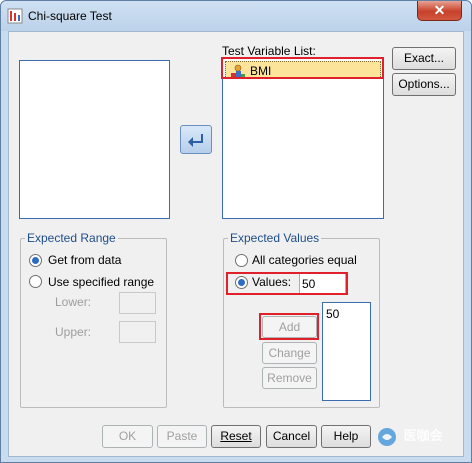 The width and height of the screenshot is (472, 463). I want to click on get-from-data-label: Get from data, so click(84, 260).